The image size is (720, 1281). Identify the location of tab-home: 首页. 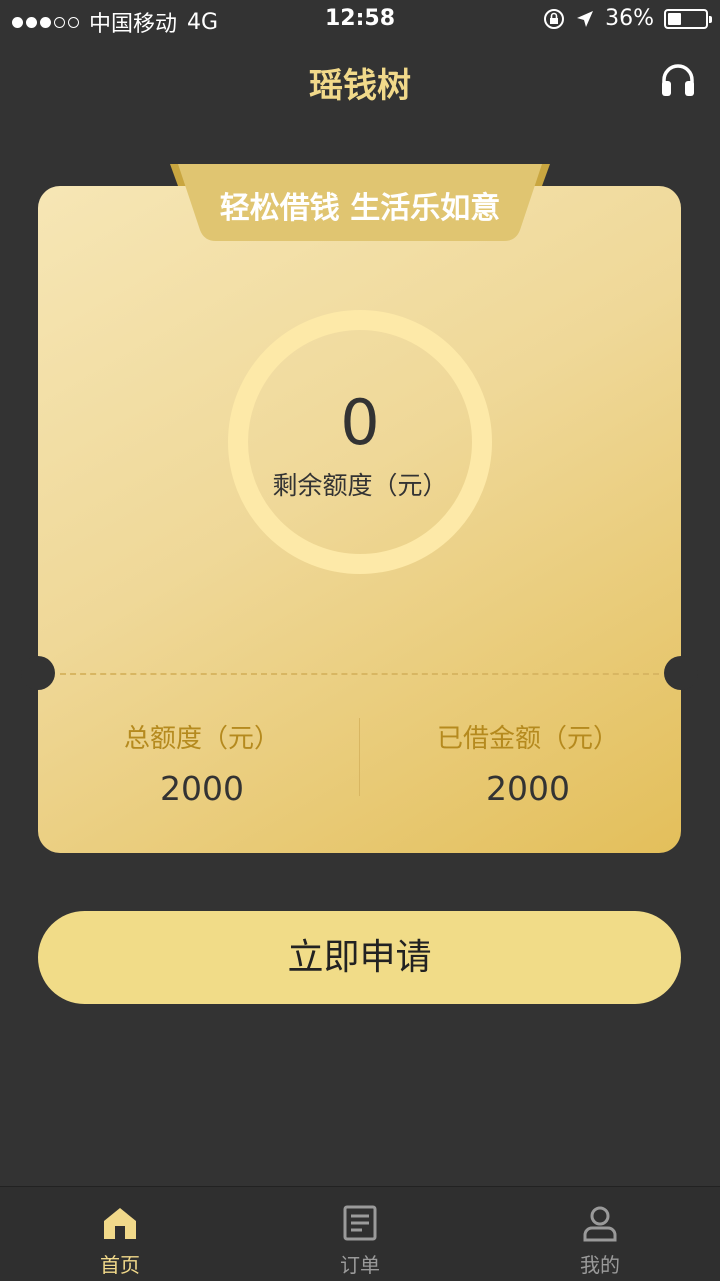
(120, 1234).